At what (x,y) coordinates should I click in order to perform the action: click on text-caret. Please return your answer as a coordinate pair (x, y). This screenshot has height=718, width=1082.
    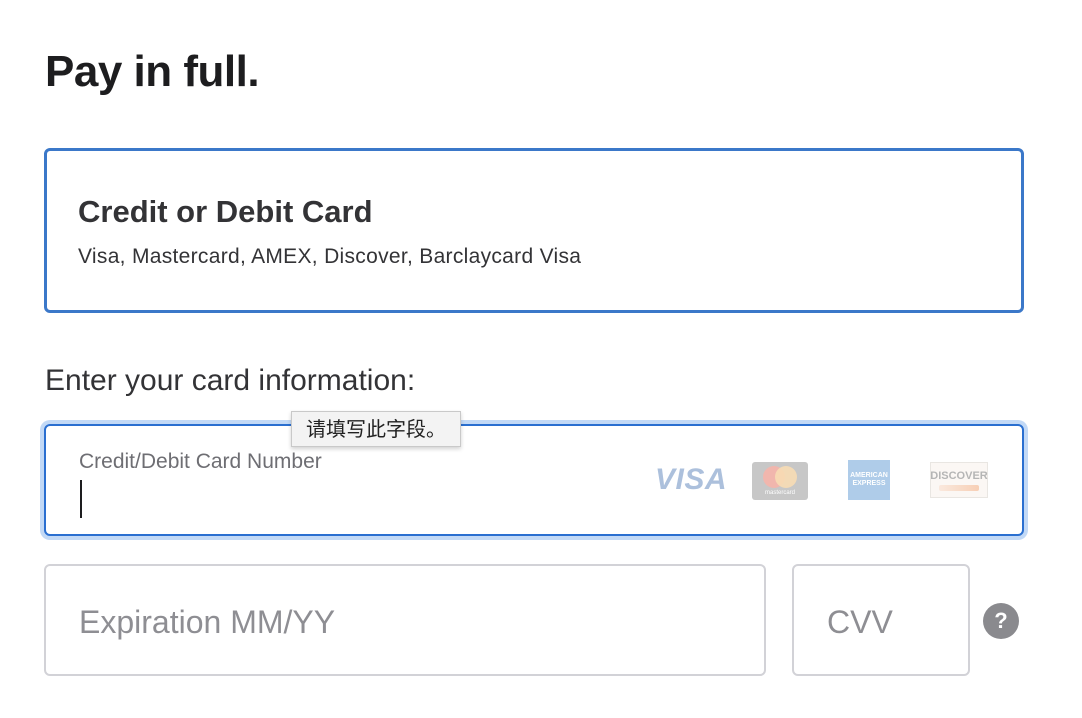
    Looking at the image, I should click on (81, 499).